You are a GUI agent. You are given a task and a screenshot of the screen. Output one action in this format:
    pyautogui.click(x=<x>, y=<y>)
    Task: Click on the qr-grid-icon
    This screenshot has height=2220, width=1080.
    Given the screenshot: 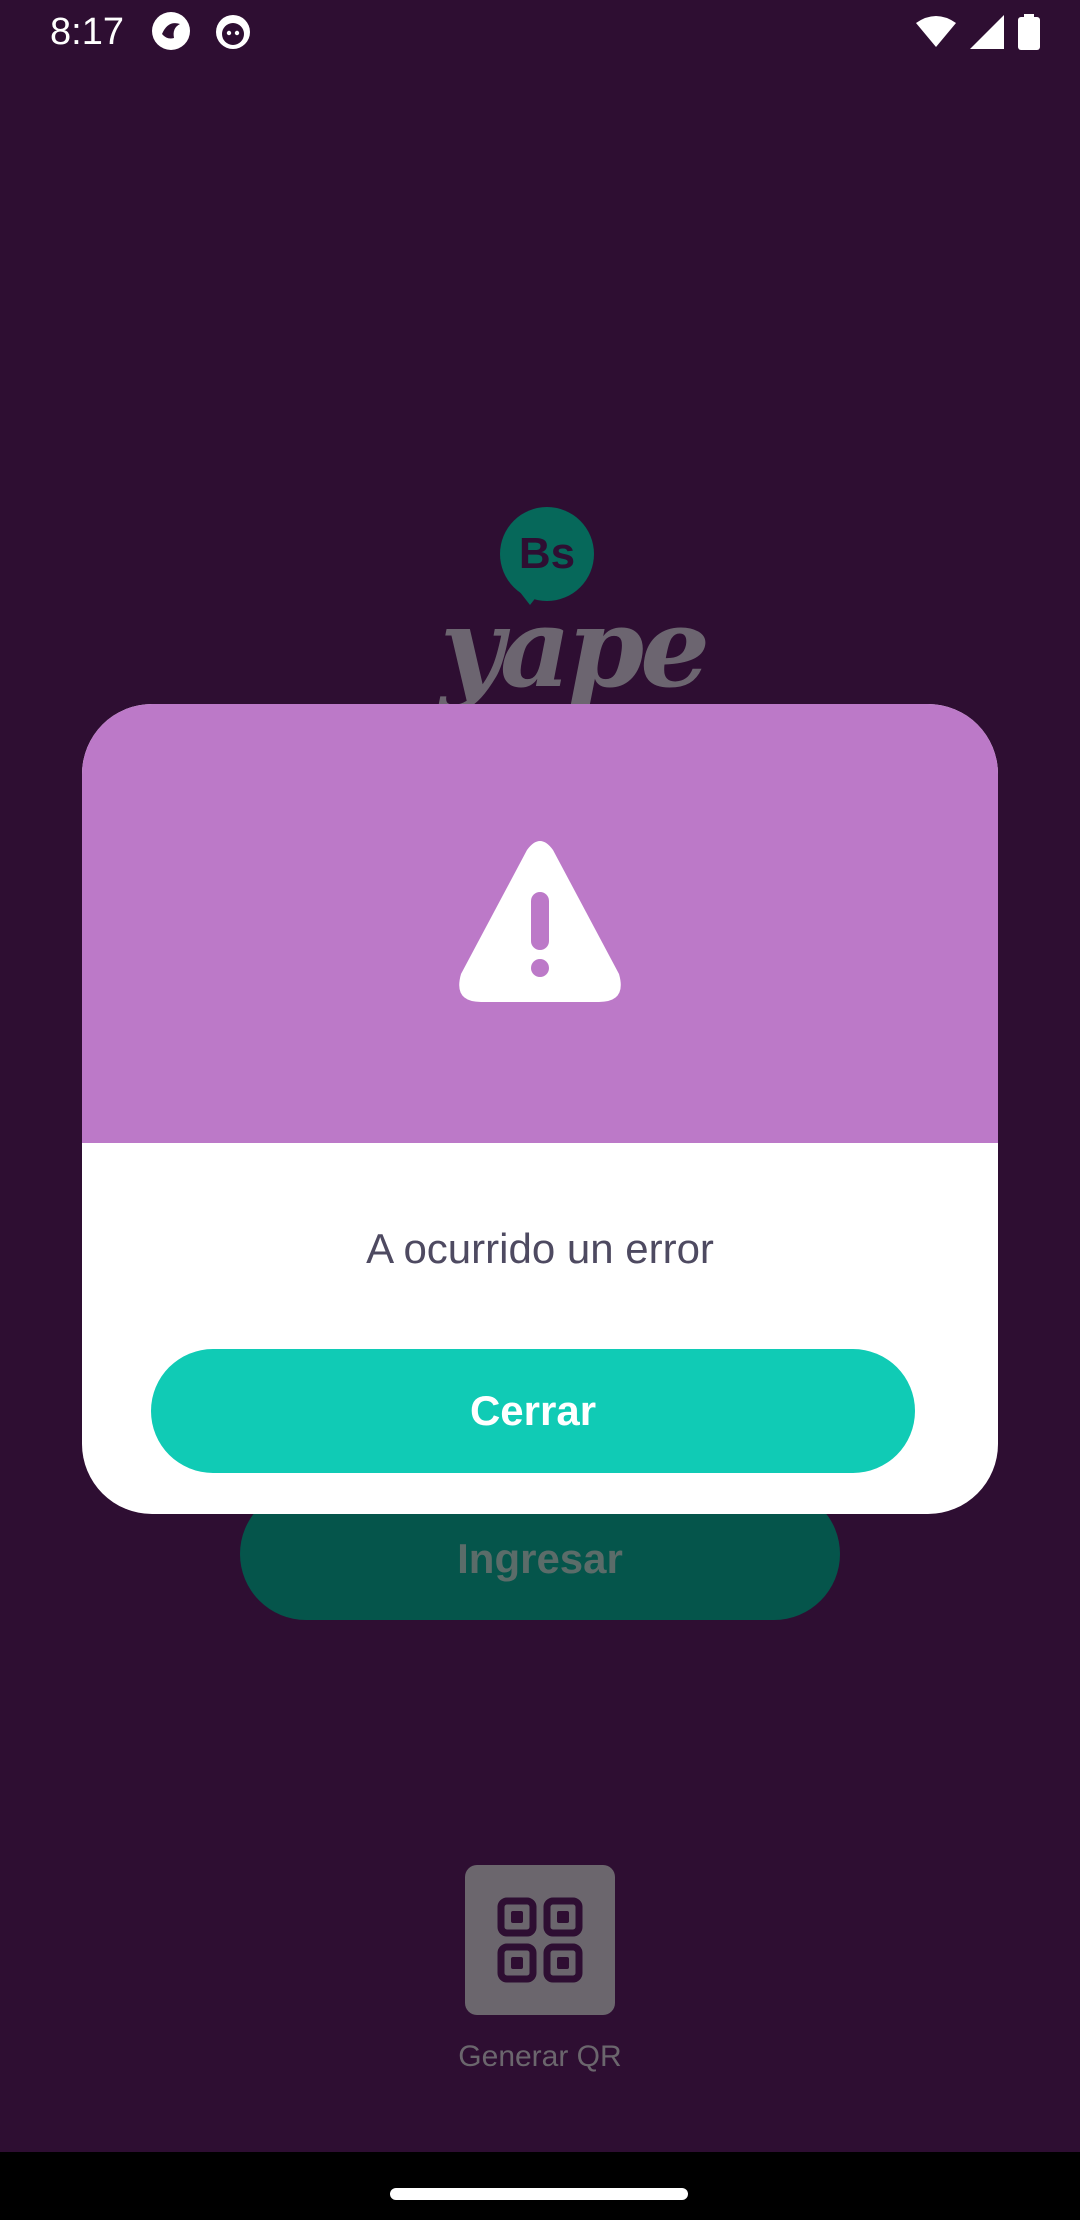 What is the action you would take?
    pyautogui.click(x=540, y=1940)
    